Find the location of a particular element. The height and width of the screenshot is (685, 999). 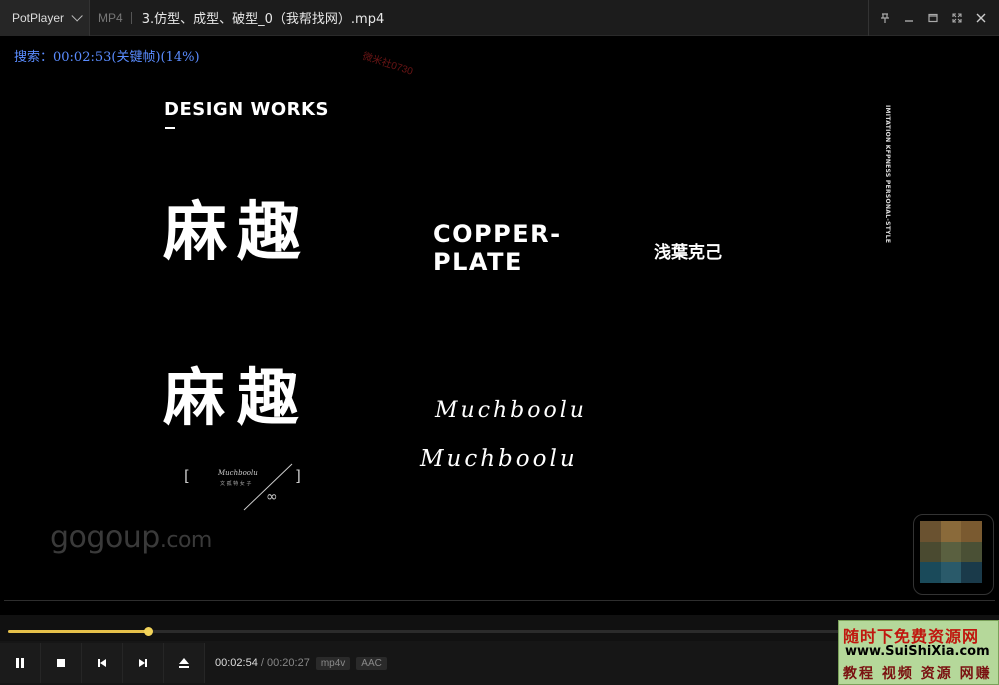

chevron-down-icon is located at coordinates (77, 15).